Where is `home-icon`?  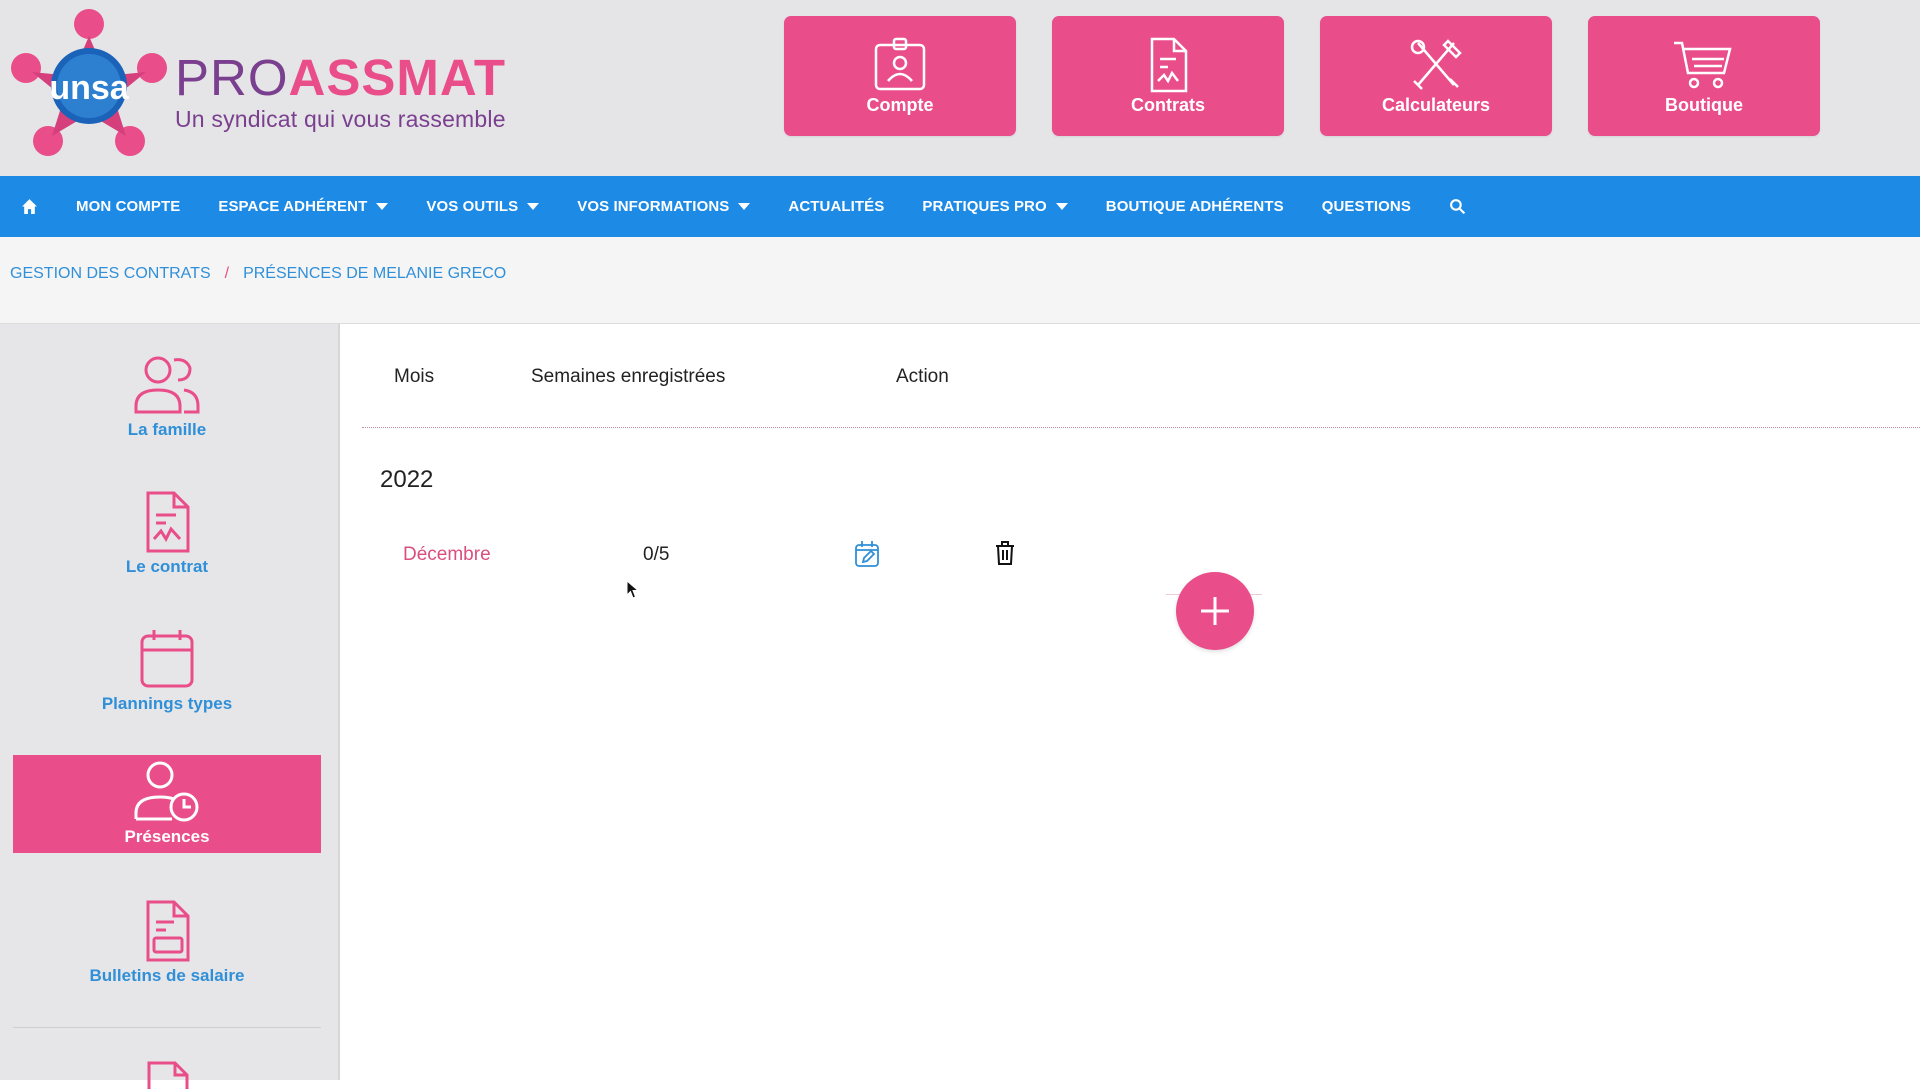 home-icon is located at coordinates (29, 206).